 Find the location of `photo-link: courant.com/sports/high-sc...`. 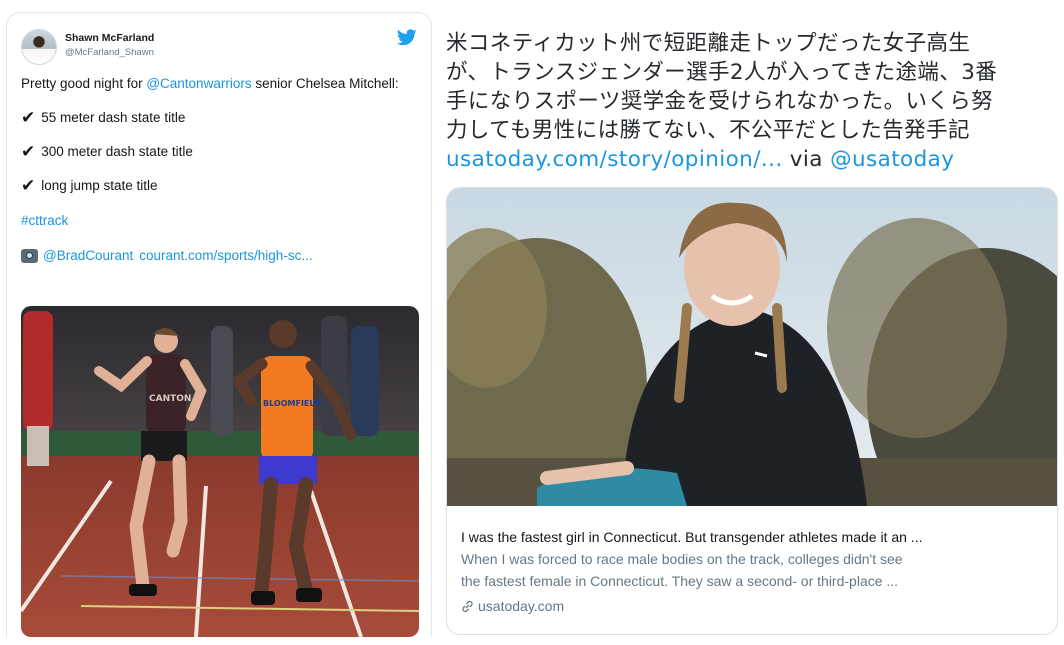

photo-link: courant.com/sports/high-sc... is located at coordinates (225, 255).